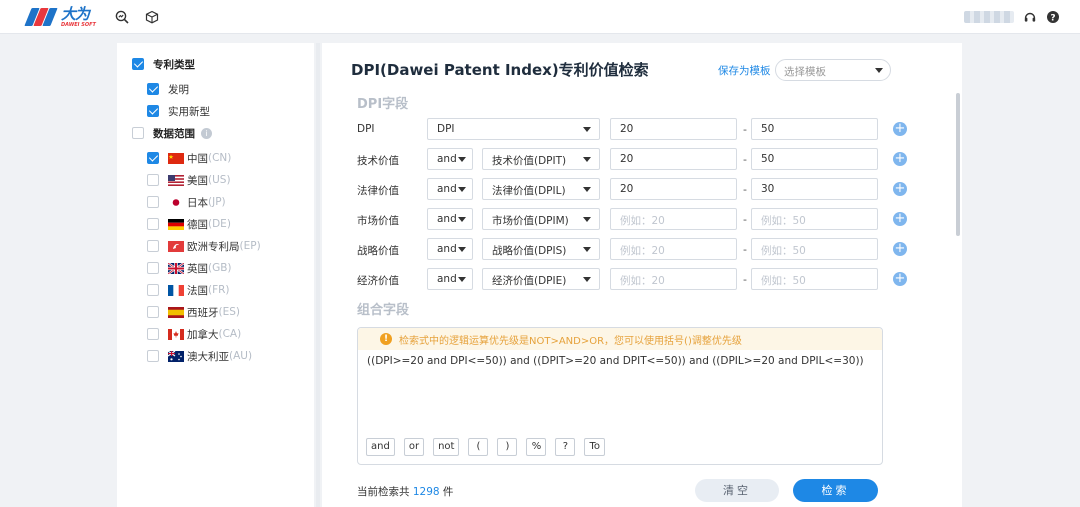 The image size is (1080, 507). I want to click on min-placeholder: 例如：20, so click(642, 281).